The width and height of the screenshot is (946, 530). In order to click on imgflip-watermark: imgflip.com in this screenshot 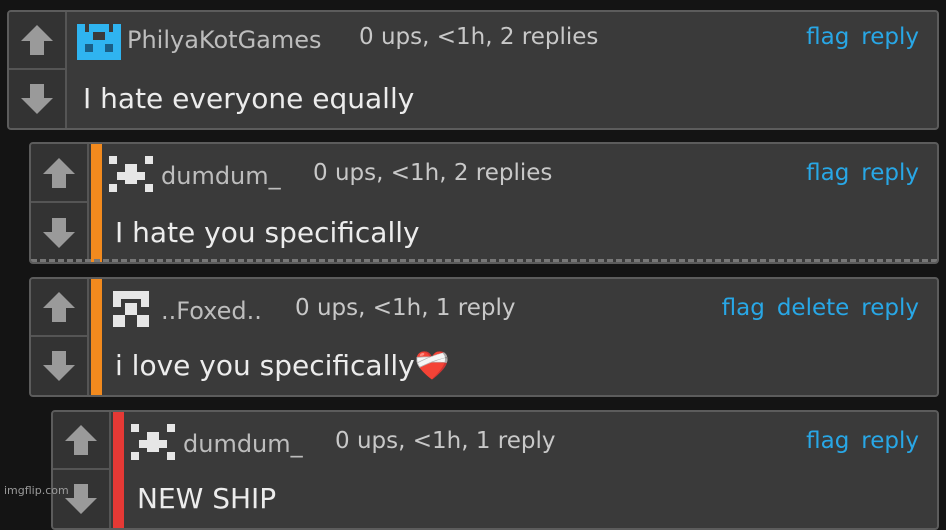, I will do `click(36, 490)`.